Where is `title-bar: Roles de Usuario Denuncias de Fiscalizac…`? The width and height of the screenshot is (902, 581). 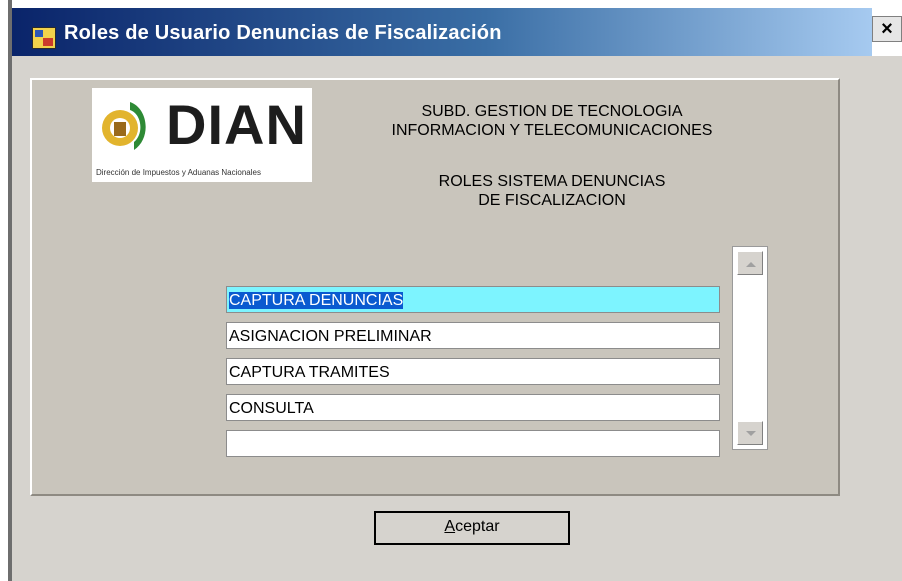
title-bar: Roles de Usuario Denuncias de Fiscalizac… is located at coordinates (442, 32).